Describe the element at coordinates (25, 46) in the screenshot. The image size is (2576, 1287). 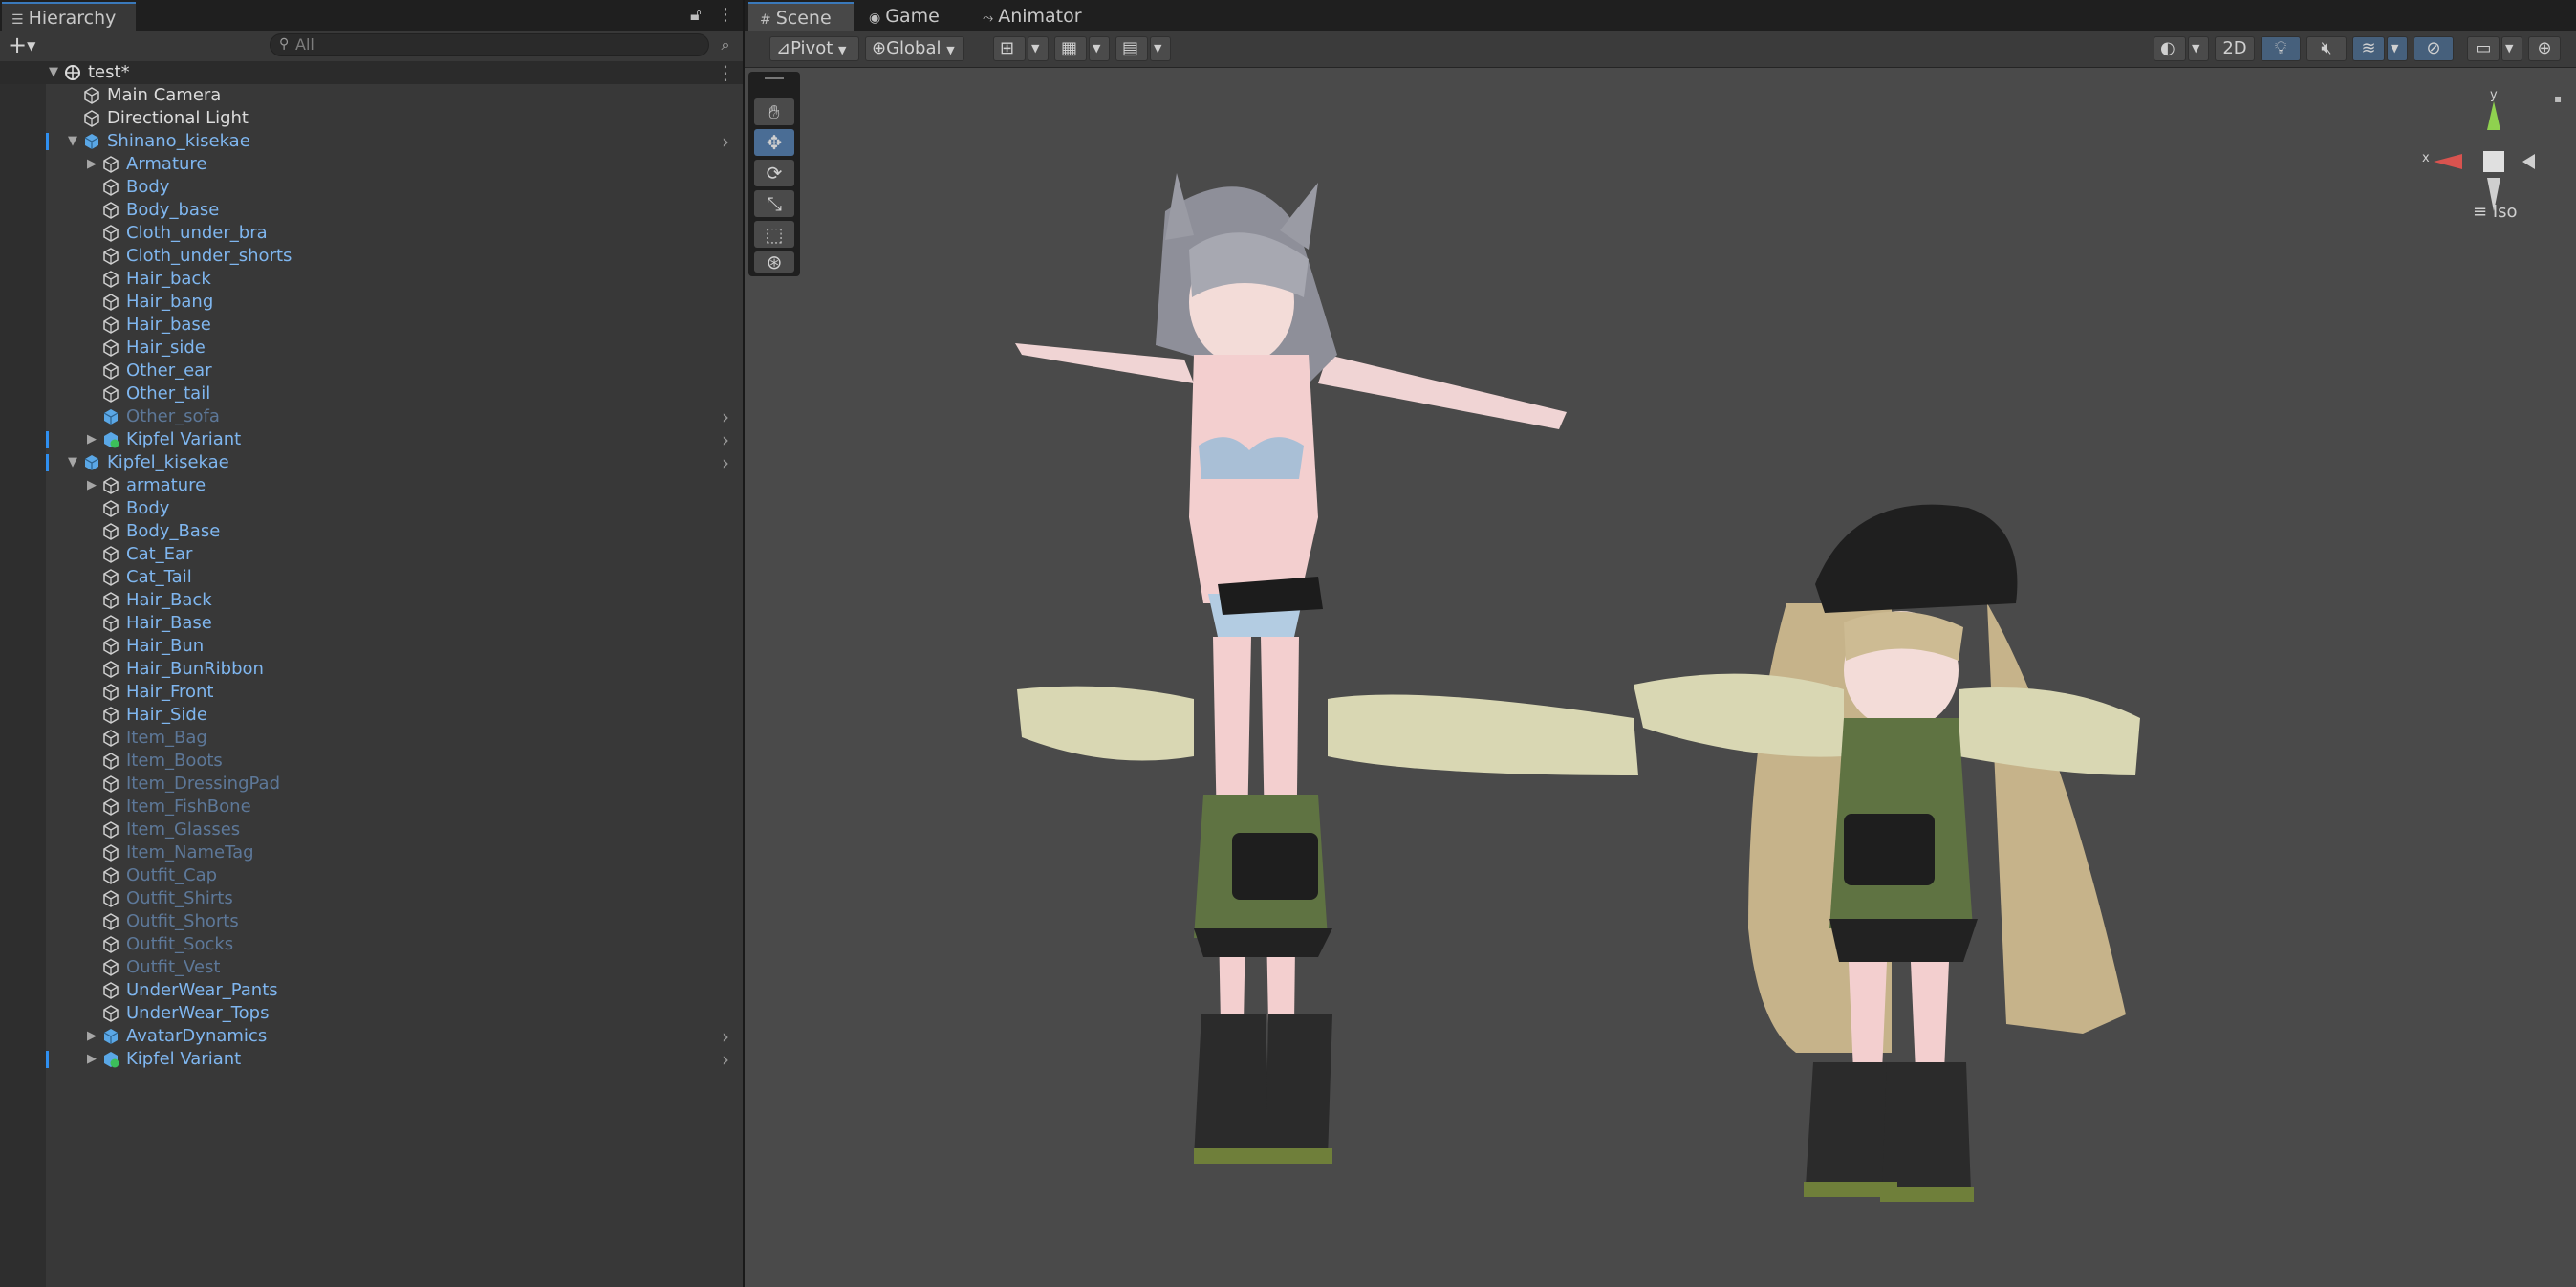
I see `add-object-button: +▼` at that location.